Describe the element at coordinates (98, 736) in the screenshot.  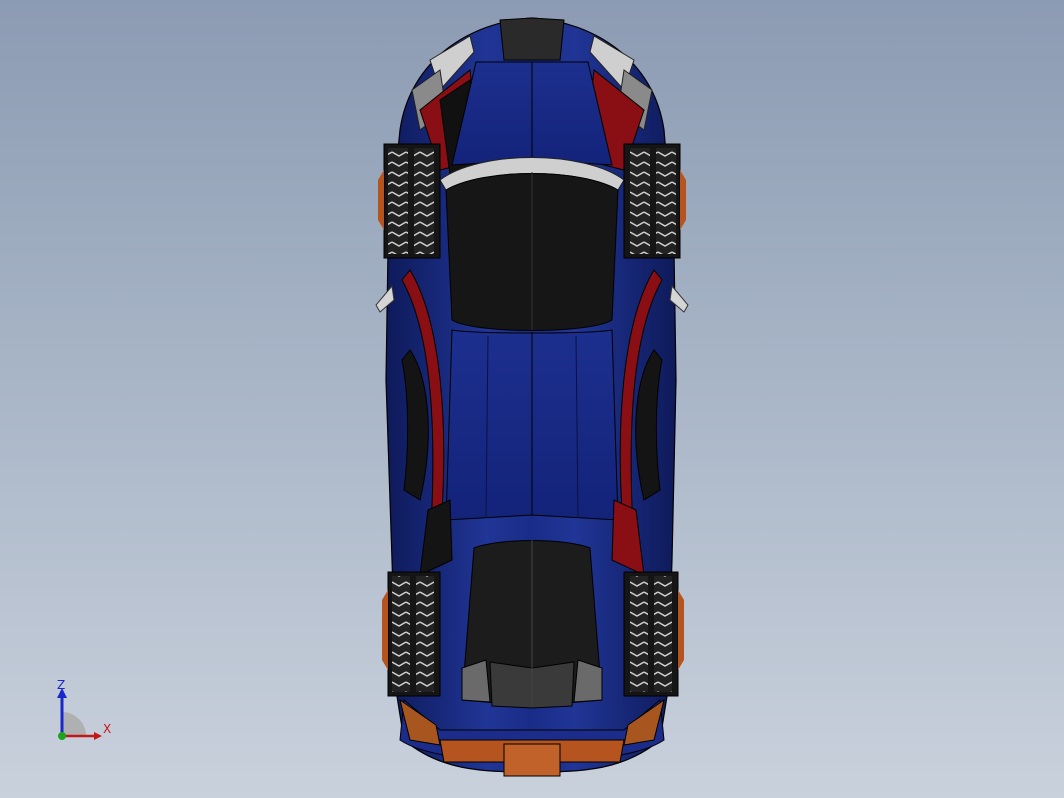
I see `x-arrow-icon` at that location.